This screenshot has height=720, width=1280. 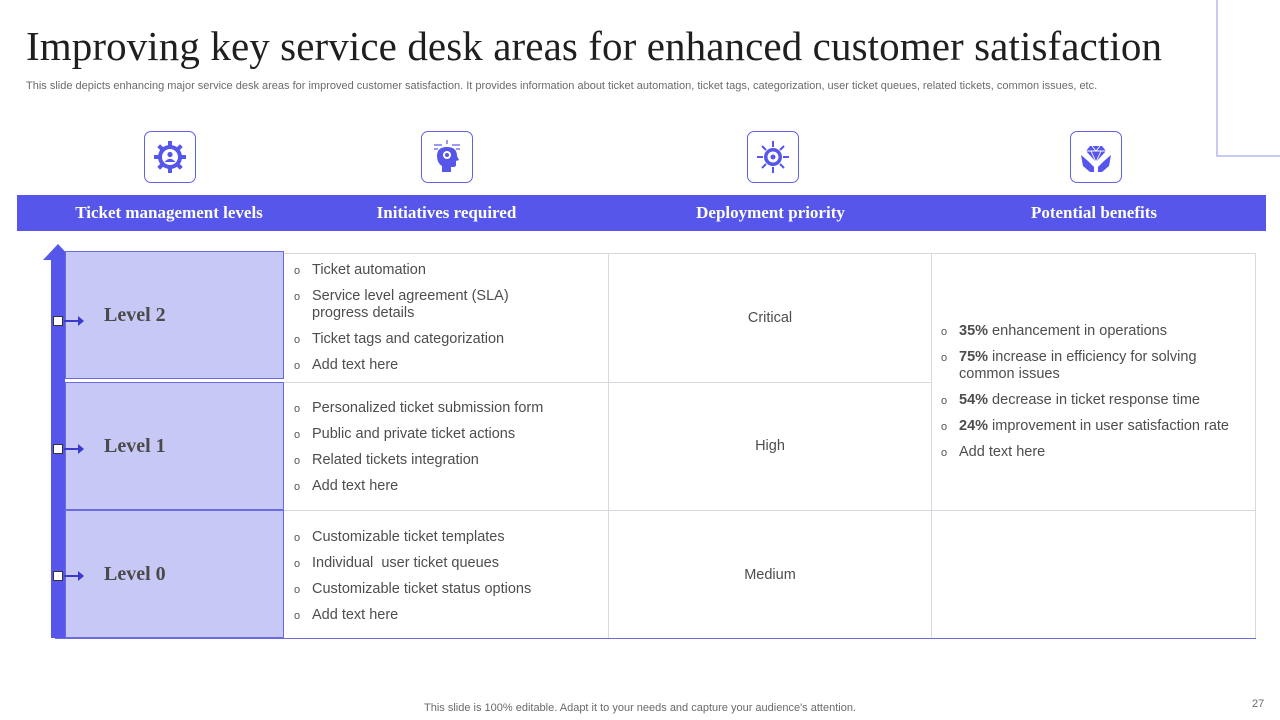 What do you see at coordinates (444, 461) in the screenshot?
I see `list-item: Related tickets integration` at bounding box center [444, 461].